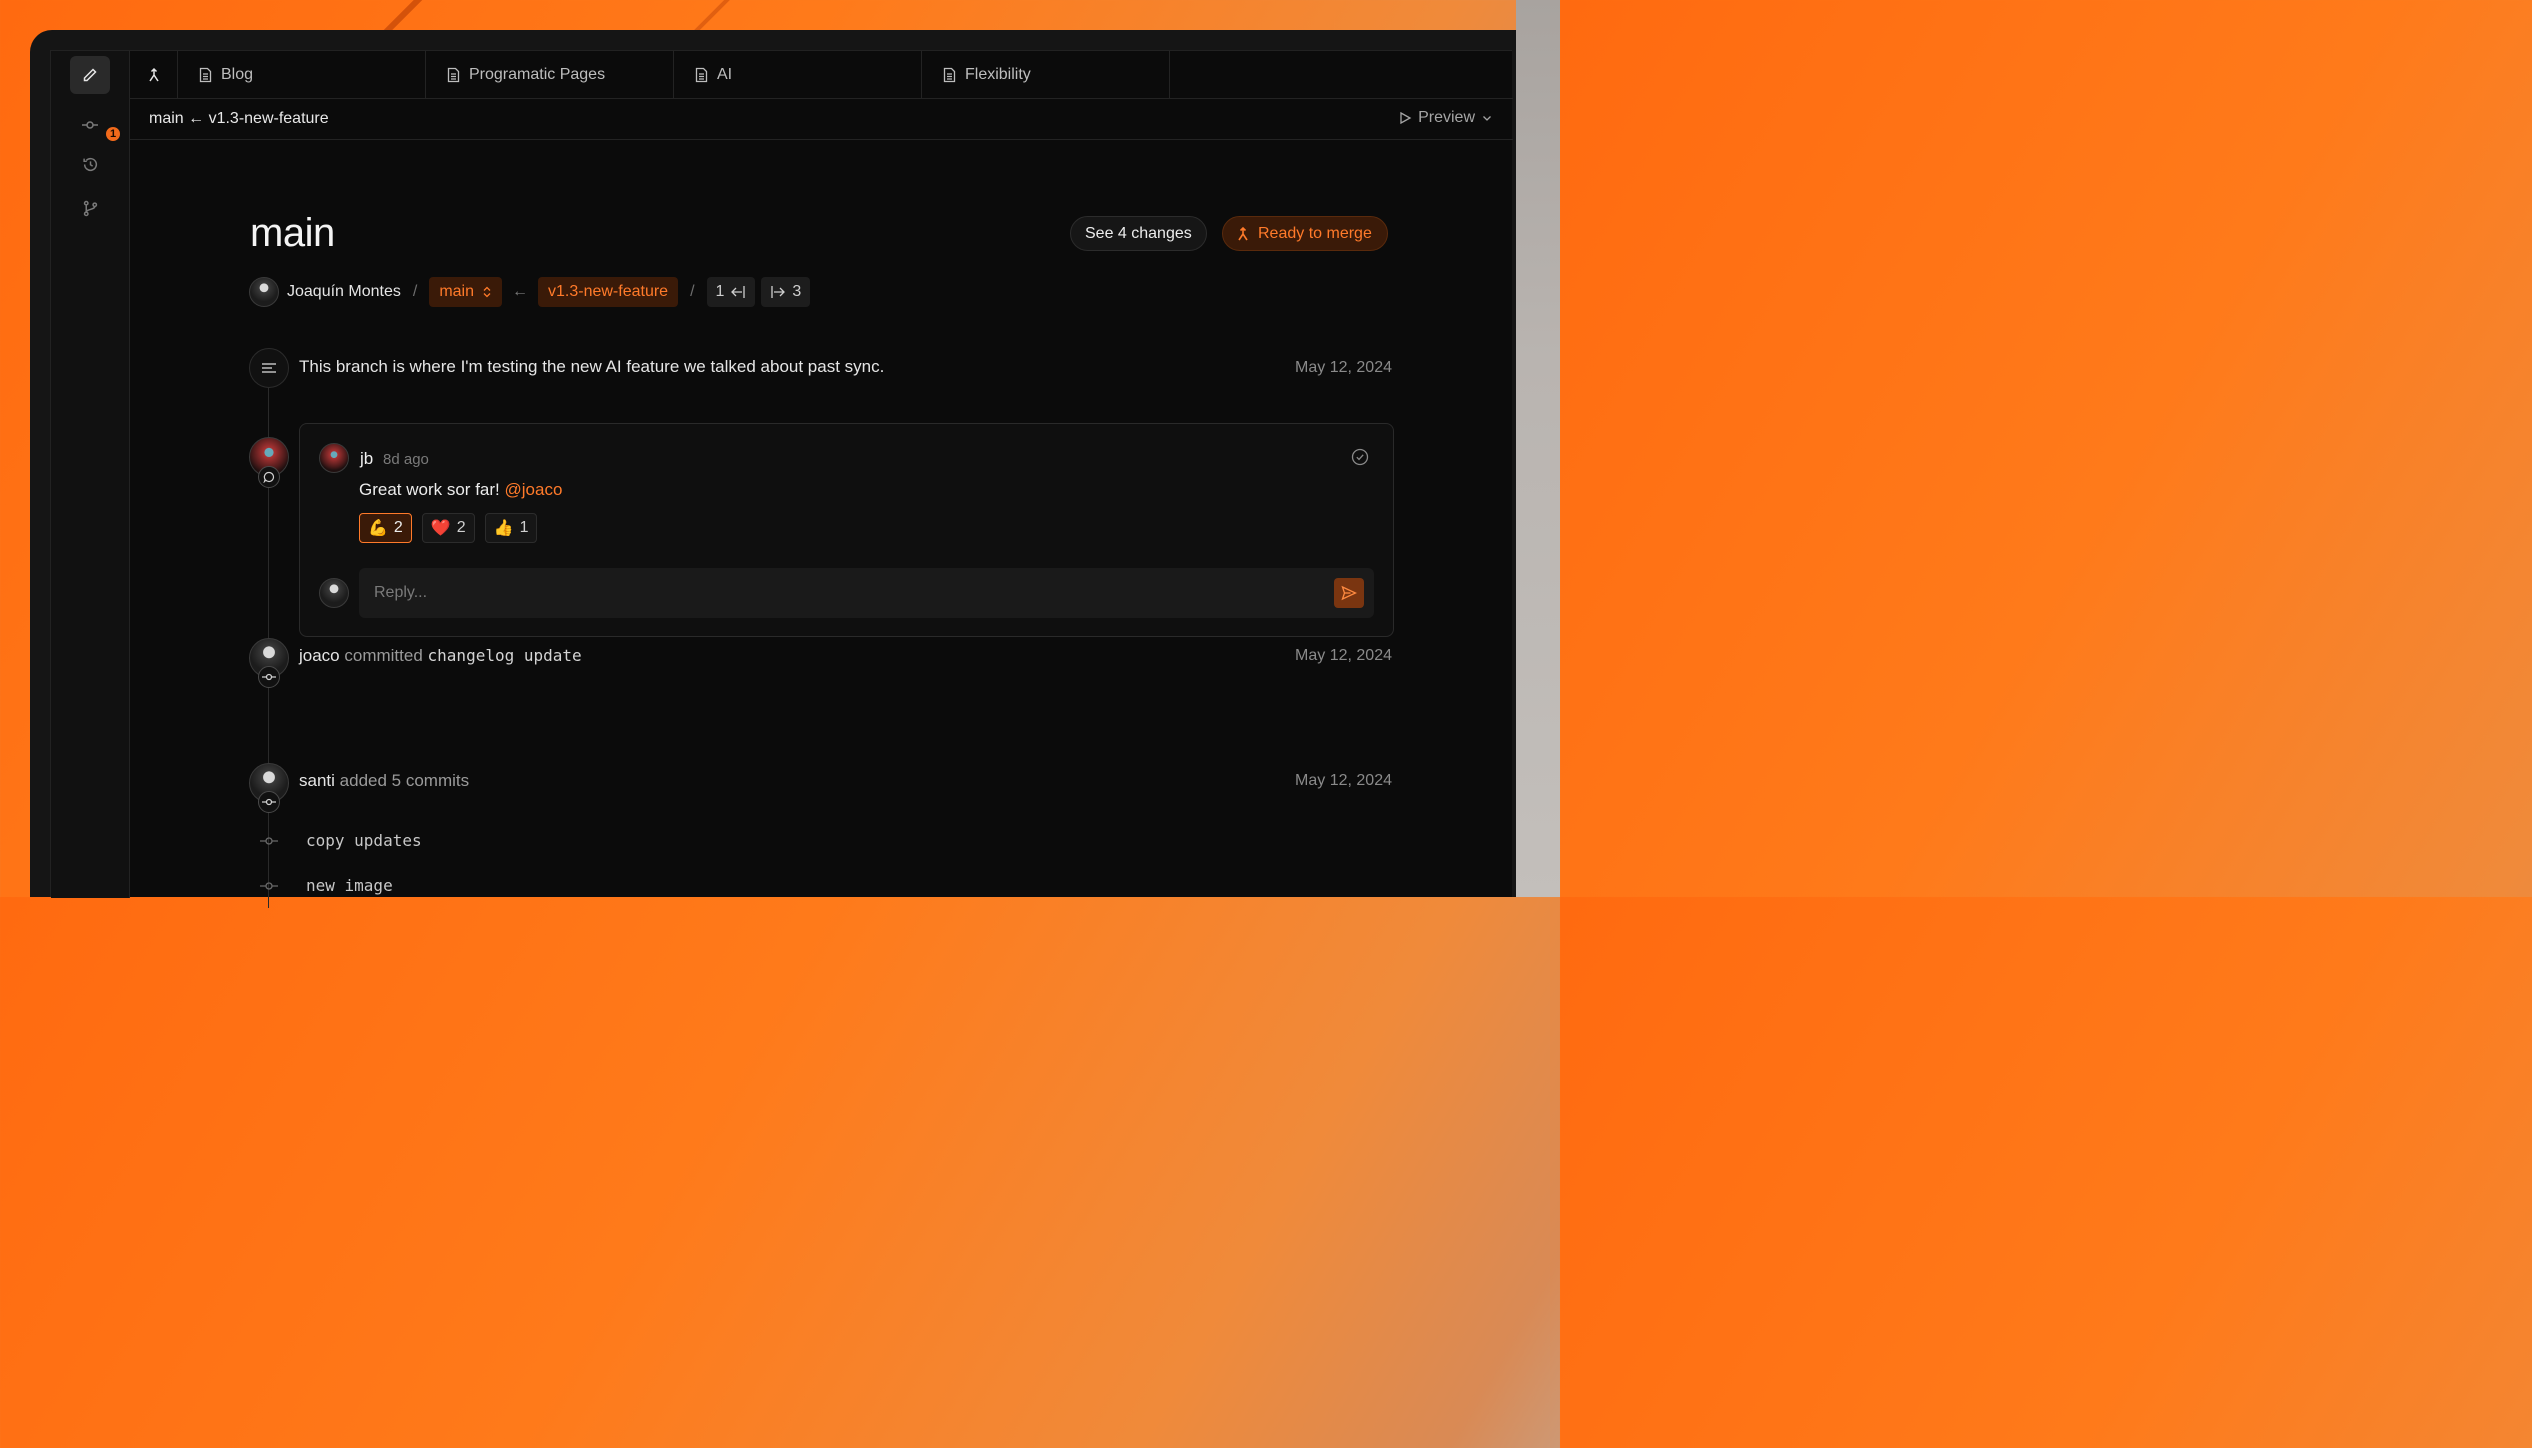 The height and width of the screenshot is (1448, 2532). Describe the element at coordinates (429, 489) in the screenshot. I see `comment-body: Great work sor far!` at that location.